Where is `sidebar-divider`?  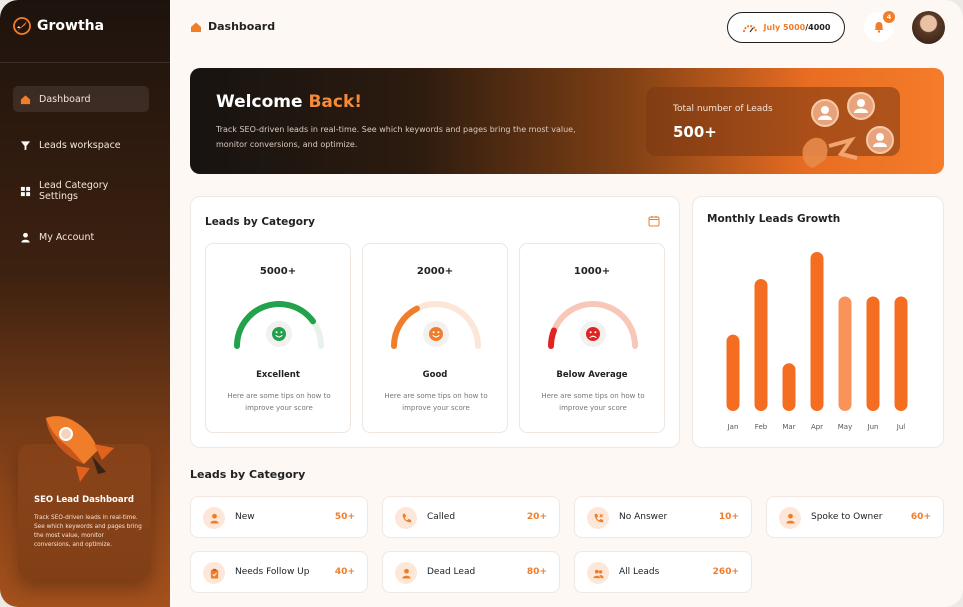 sidebar-divider is located at coordinates (85, 62).